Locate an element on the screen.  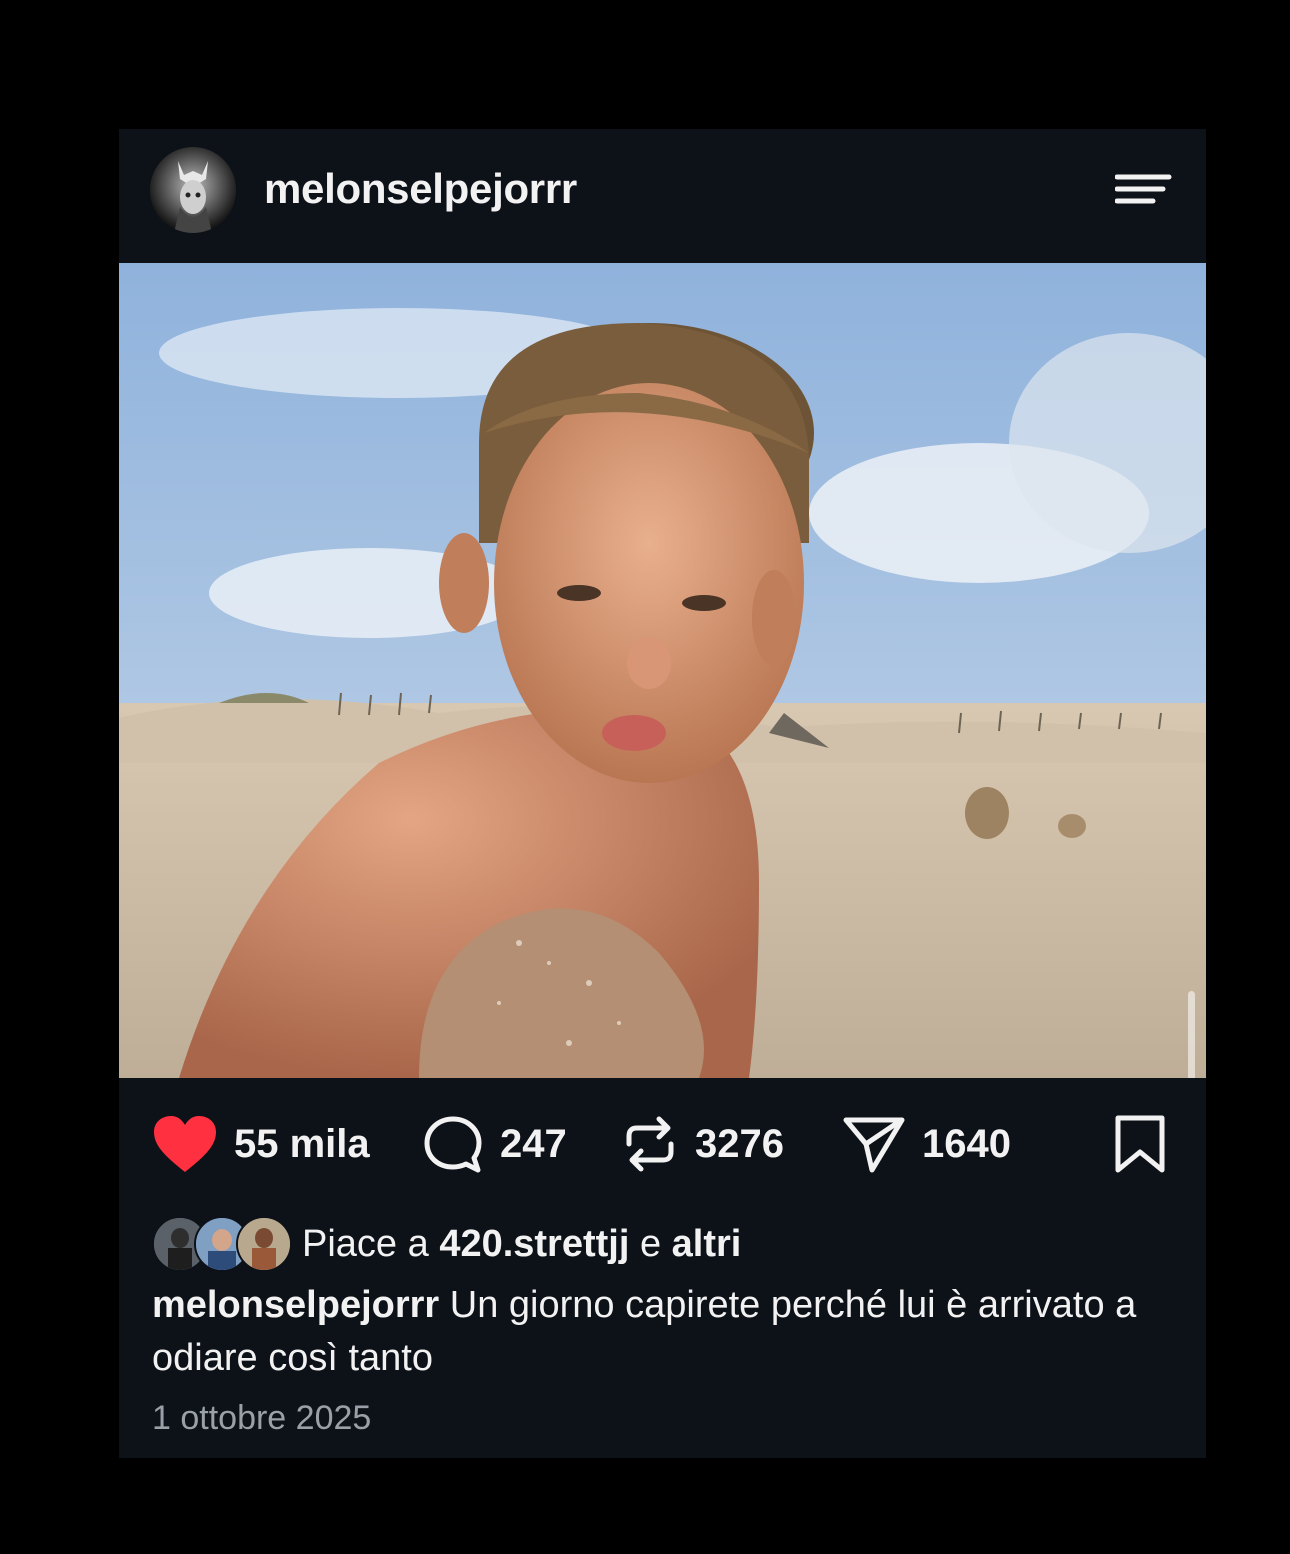
image-scroll-indicator is located at coordinates (1191, 1034).